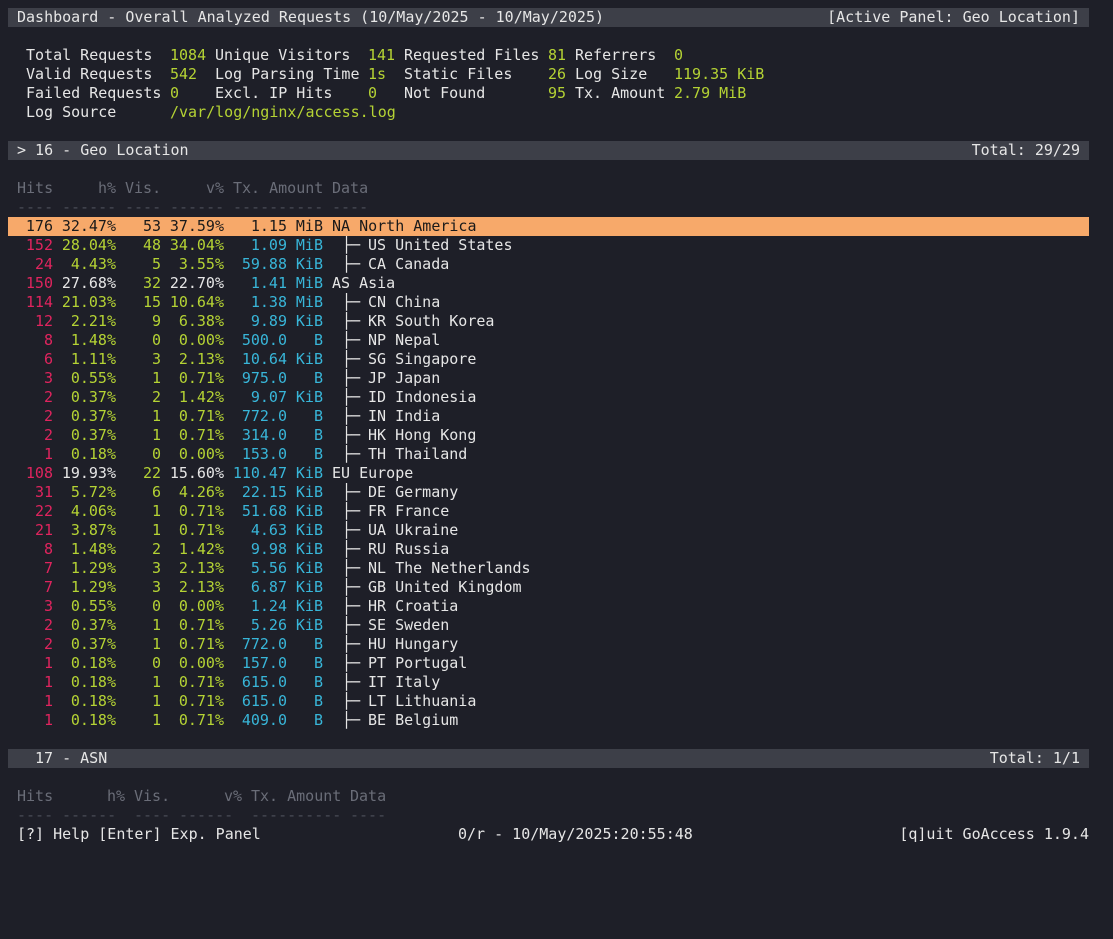 This screenshot has height=939, width=1113. I want to click on geo-country-row: 3 0.55% 1 0.71% 975.0 B ├─ JP Japan, so click(556, 378).